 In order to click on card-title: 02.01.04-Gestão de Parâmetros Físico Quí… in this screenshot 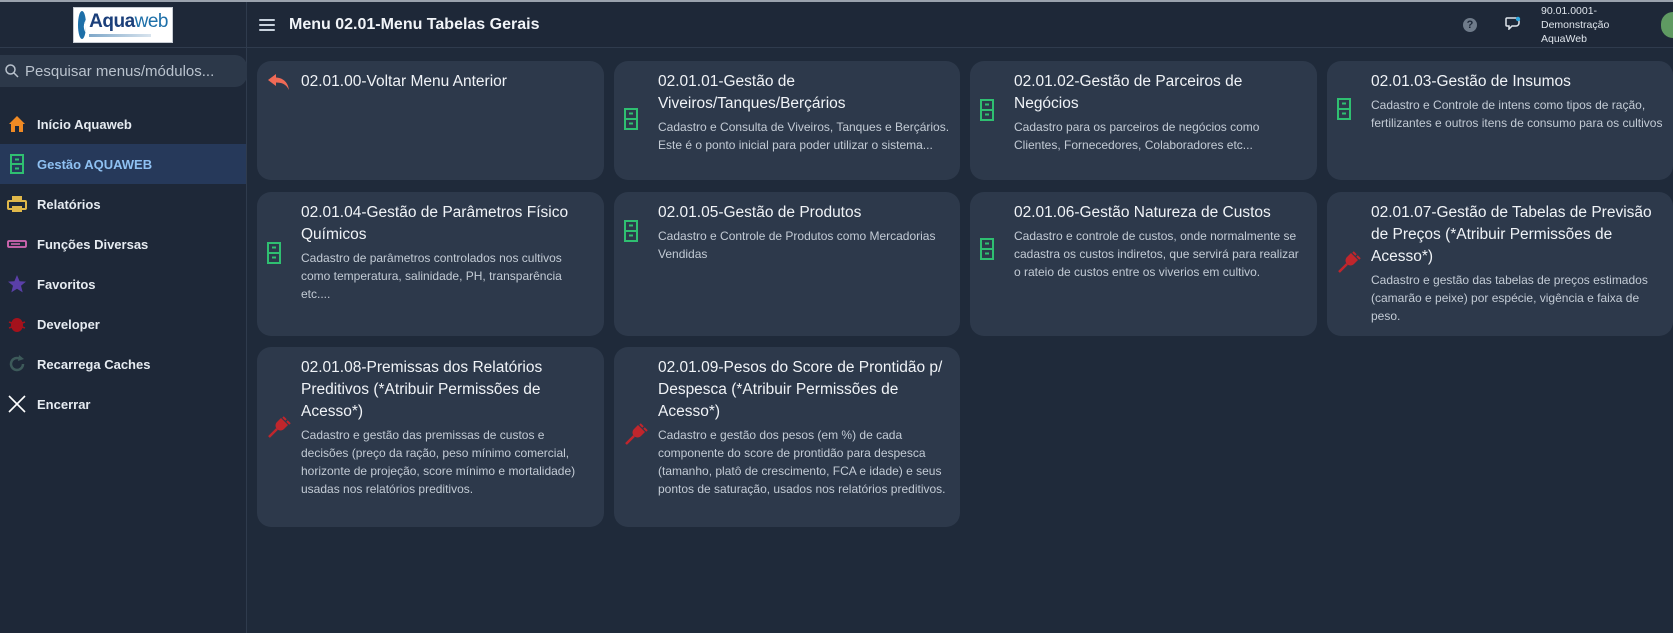, I will do `click(435, 223)`.